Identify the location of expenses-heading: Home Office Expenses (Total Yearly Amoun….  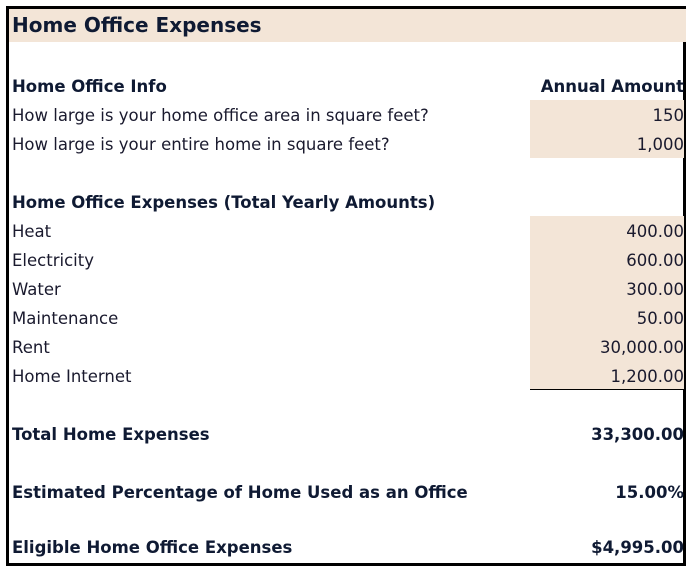
(224, 202).